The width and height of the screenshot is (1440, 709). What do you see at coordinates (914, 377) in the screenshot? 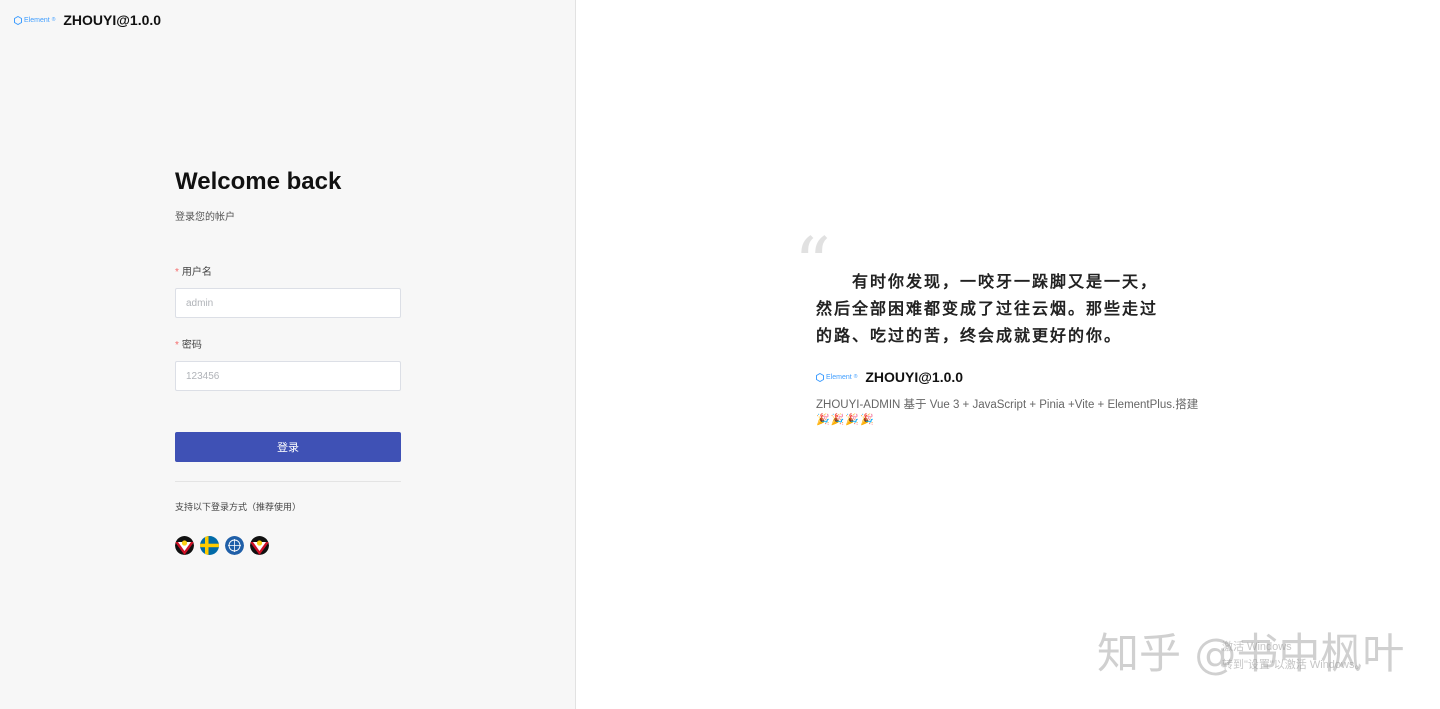
I see `promo-title: ZHOUYI@1.0.0` at bounding box center [914, 377].